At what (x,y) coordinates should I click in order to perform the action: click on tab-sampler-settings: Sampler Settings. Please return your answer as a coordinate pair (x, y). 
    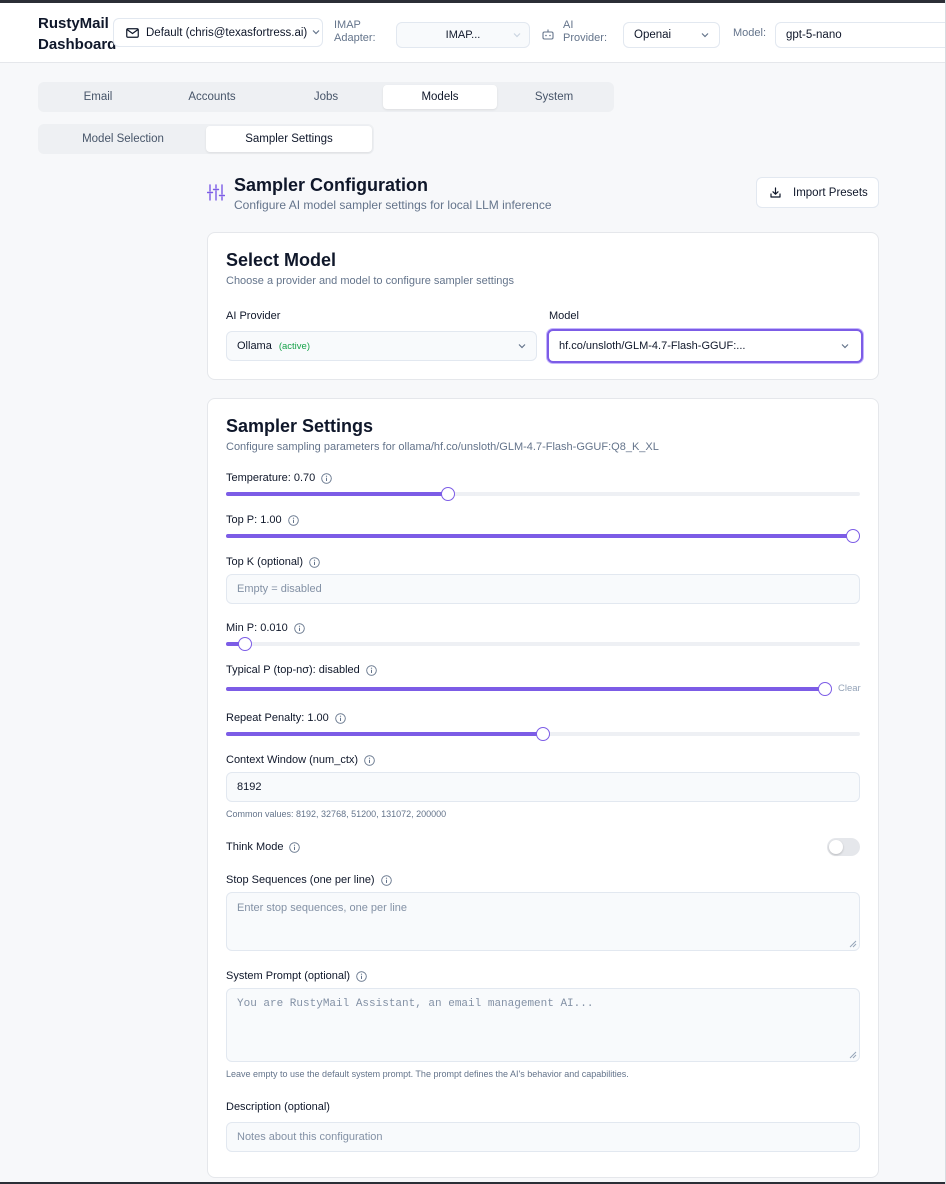
    Looking at the image, I should click on (289, 139).